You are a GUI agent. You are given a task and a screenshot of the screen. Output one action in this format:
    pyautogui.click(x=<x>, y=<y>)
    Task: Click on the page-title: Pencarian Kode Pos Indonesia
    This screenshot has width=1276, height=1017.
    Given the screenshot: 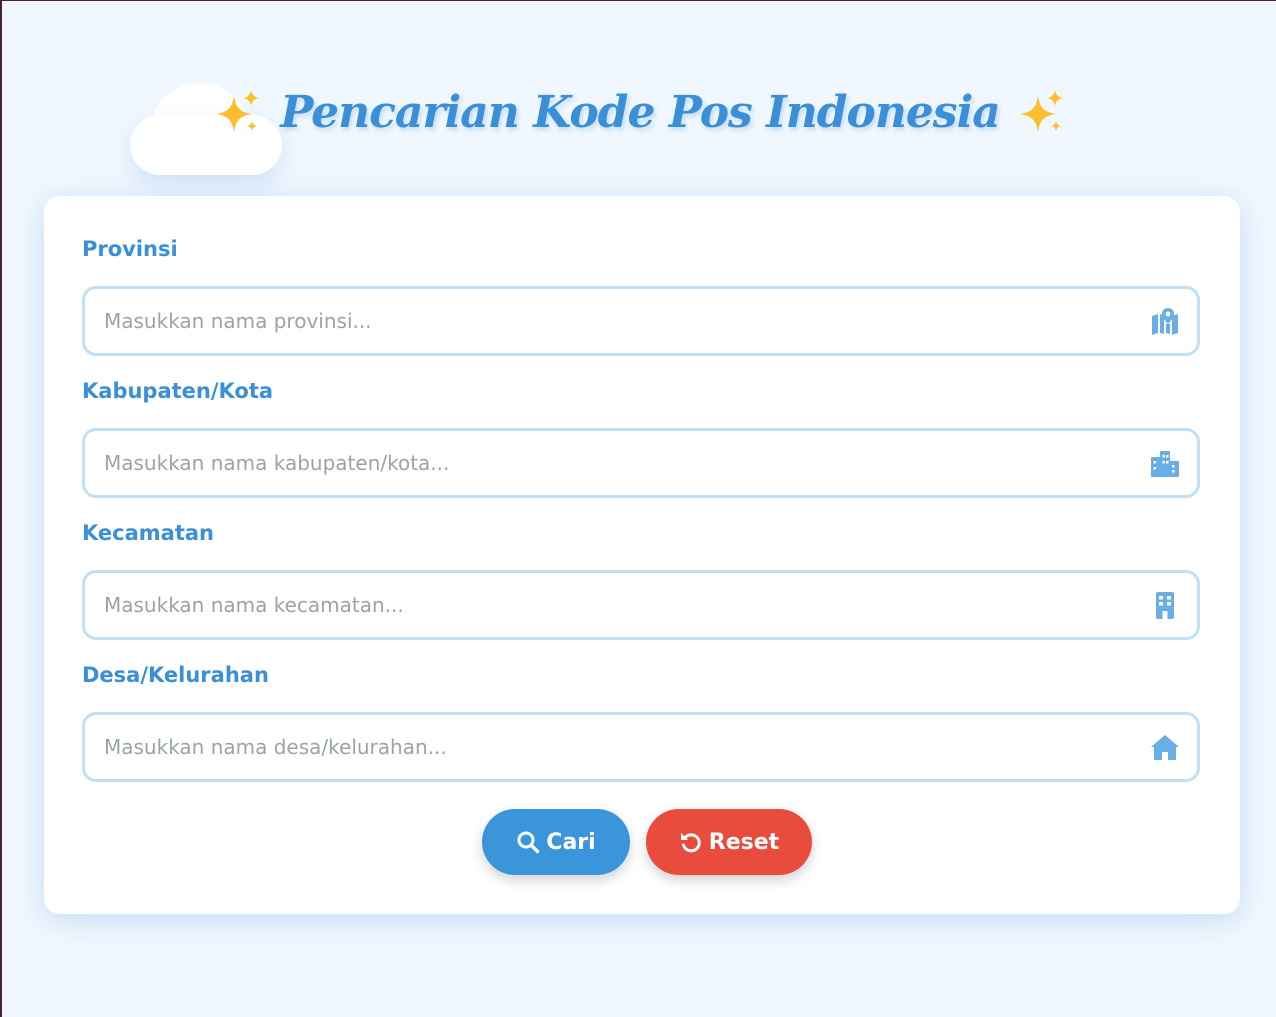 What is the action you would take?
    pyautogui.click(x=640, y=112)
    